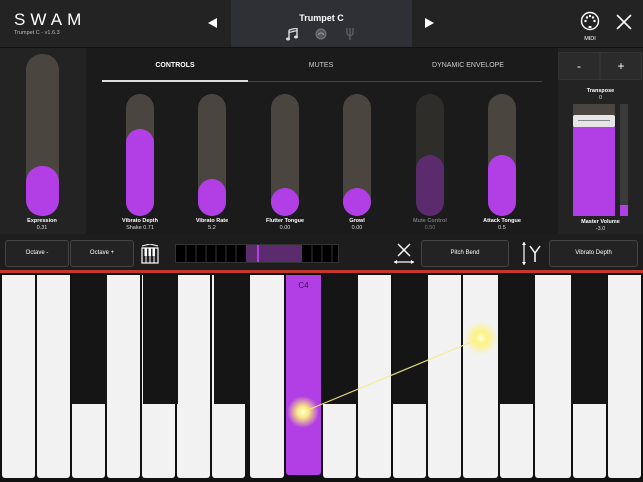 The height and width of the screenshot is (482, 643). I want to click on next-preset-icon, so click(429, 23).